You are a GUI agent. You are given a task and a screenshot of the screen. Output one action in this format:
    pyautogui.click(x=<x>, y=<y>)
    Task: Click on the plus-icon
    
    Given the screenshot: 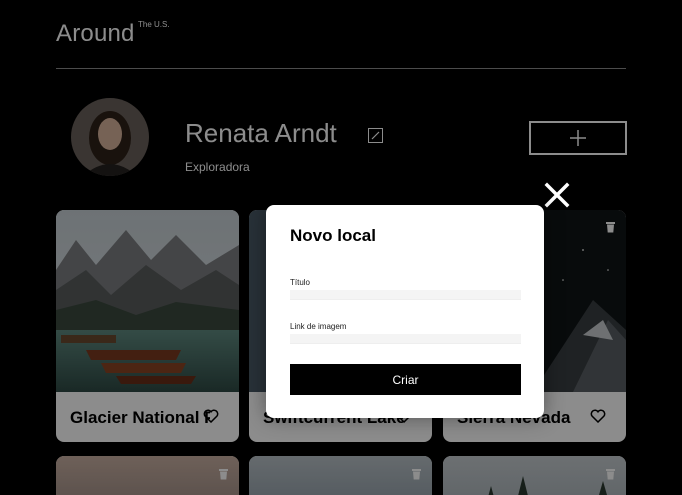 What is the action you would take?
    pyautogui.click(x=578, y=138)
    